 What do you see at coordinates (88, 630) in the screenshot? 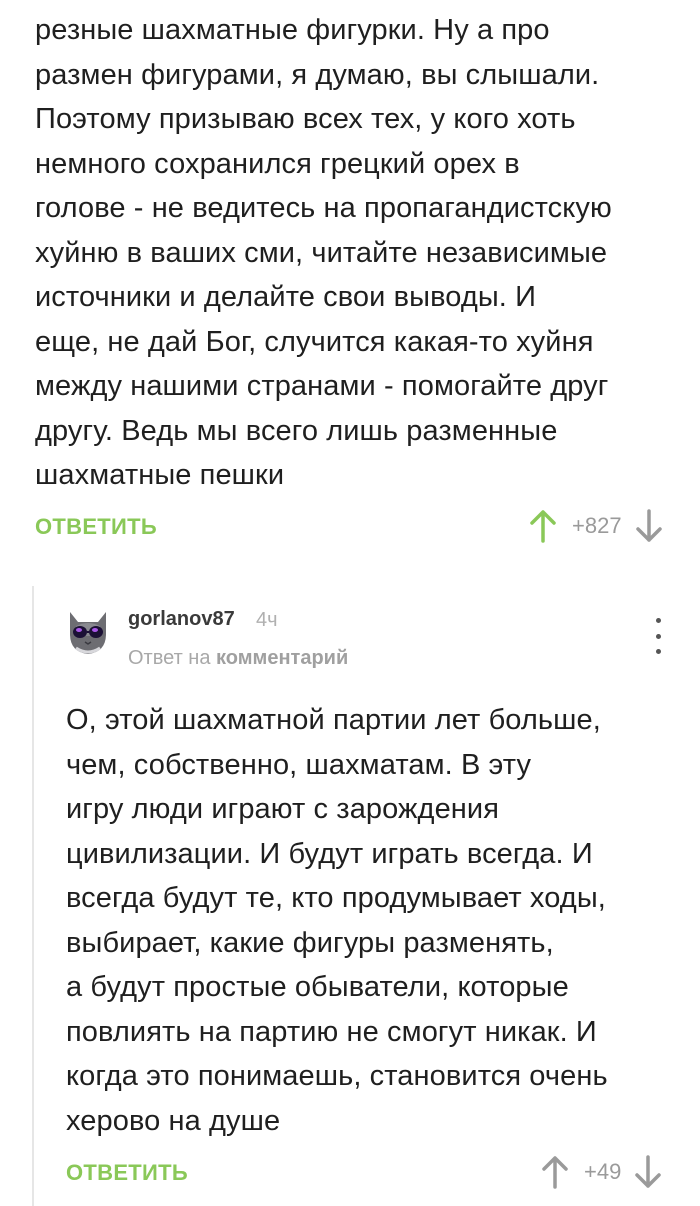
I see `cat-with-sunglasses-avatar` at bounding box center [88, 630].